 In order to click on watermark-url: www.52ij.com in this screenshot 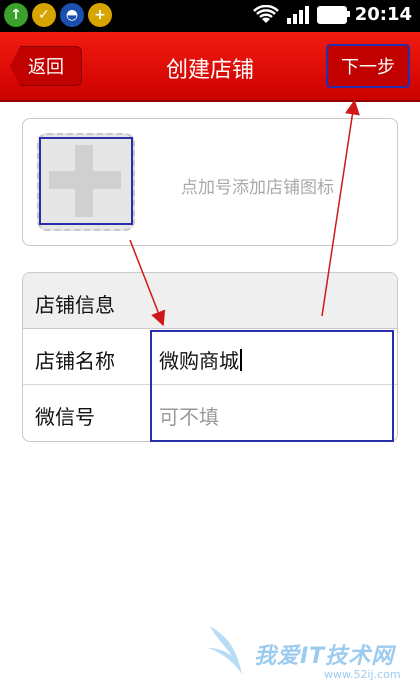, I will do `click(362, 674)`.